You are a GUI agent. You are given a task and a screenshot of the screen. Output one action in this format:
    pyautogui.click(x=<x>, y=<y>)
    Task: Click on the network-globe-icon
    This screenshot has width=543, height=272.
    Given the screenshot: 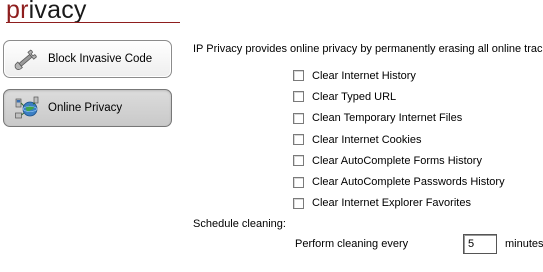 What is the action you would take?
    pyautogui.click(x=27, y=108)
    